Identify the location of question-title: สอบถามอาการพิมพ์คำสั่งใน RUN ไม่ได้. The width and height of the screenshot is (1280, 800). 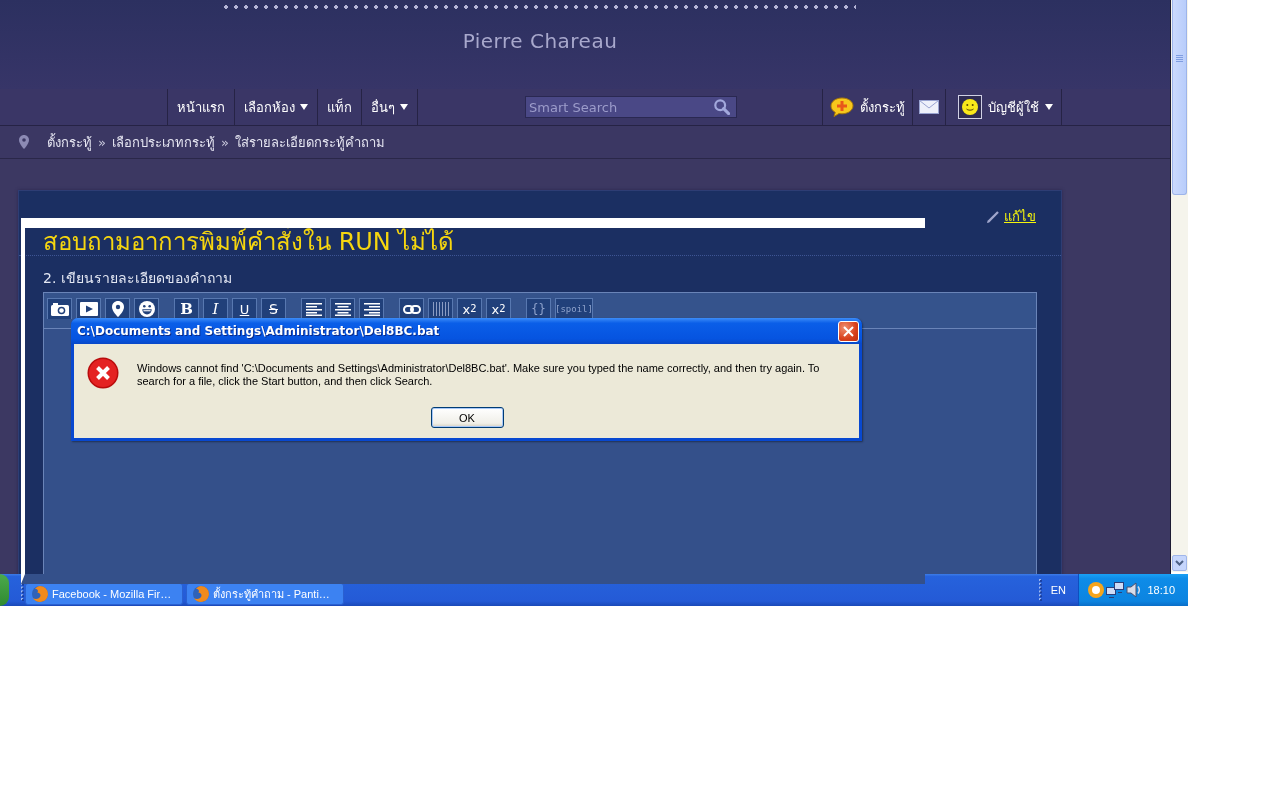
(249, 242).